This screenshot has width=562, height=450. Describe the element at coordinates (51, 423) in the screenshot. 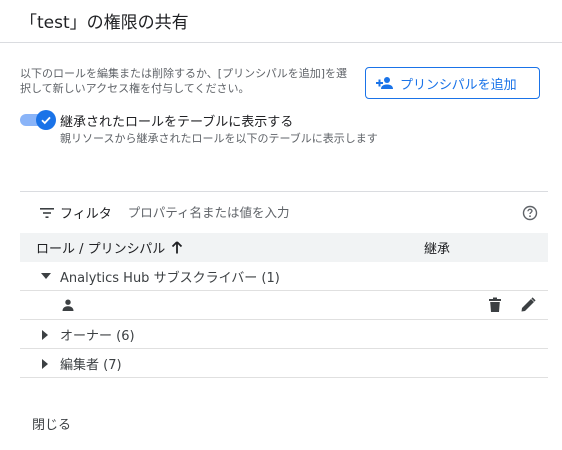

I see `close-button: 閉じる` at that location.